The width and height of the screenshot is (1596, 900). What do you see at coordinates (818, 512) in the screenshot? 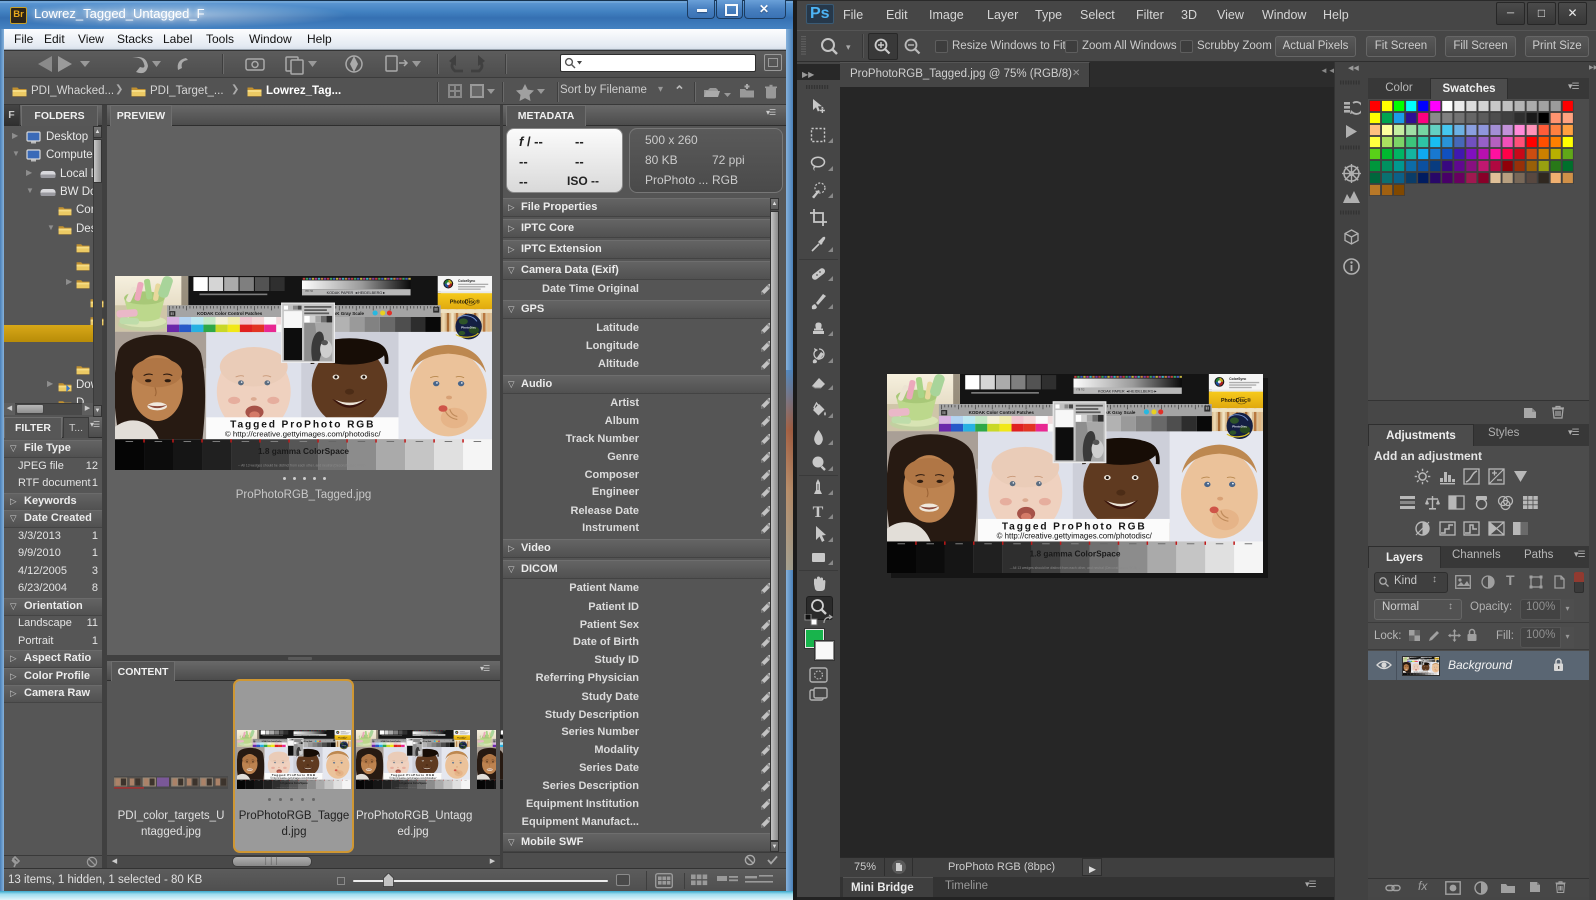
I see `svg-text: T` at bounding box center [818, 512].